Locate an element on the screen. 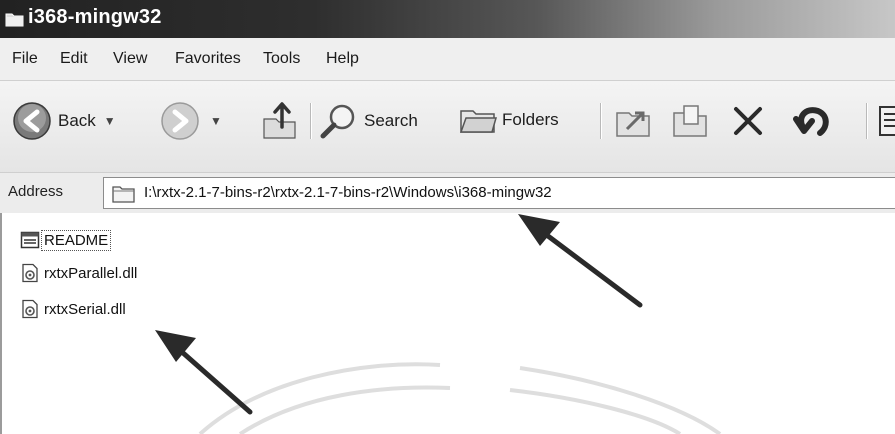 Image resolution: width=895 pixels, height=434 pixels. menu-tools: Tools is located at coordinates (281, 59).